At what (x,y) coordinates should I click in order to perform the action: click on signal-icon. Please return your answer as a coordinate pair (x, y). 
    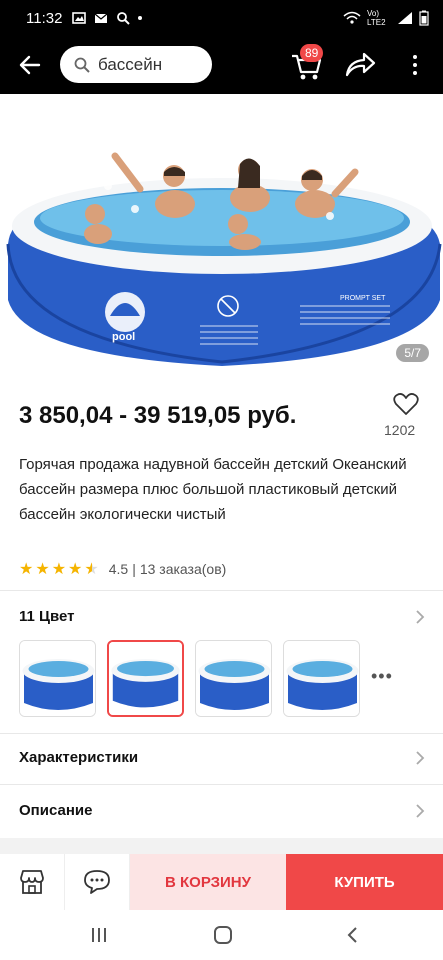
    Looking at the image, I should click on (405, 18).